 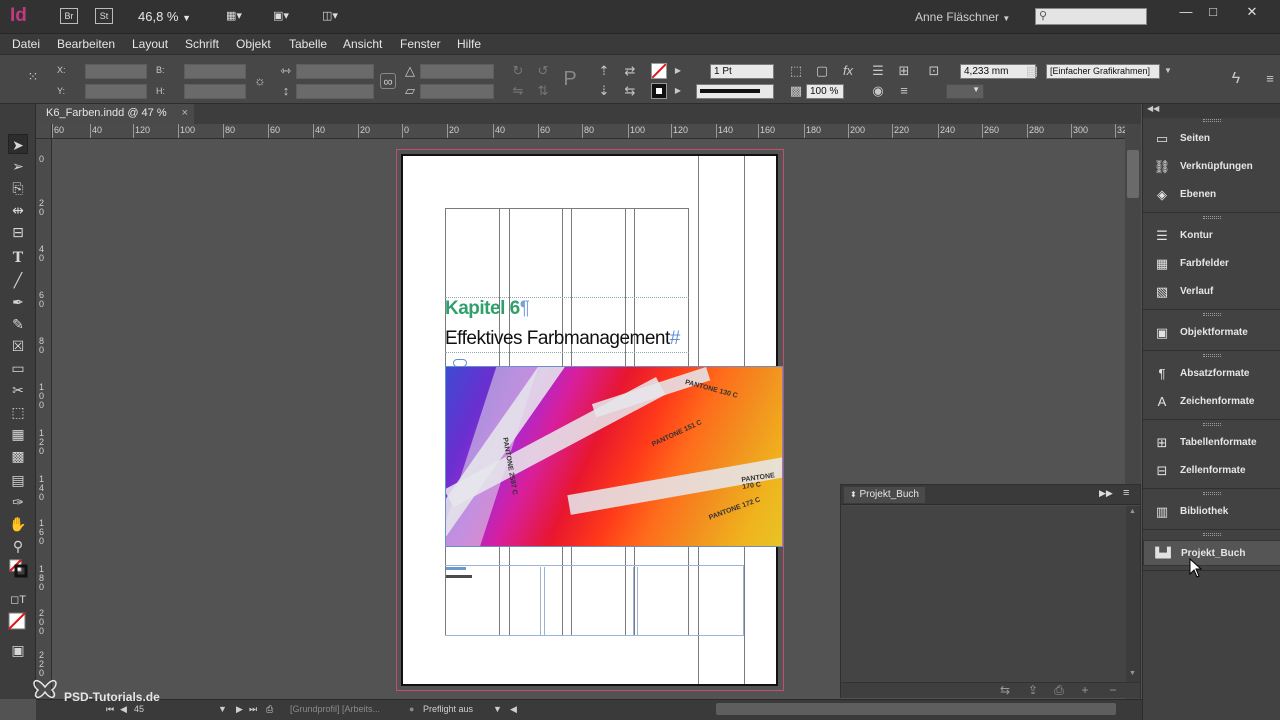 What do you see at coordinates (253, 44) in the screenshot?
I see `menu-objekt: Objekt` at bounding box center [253, 44].